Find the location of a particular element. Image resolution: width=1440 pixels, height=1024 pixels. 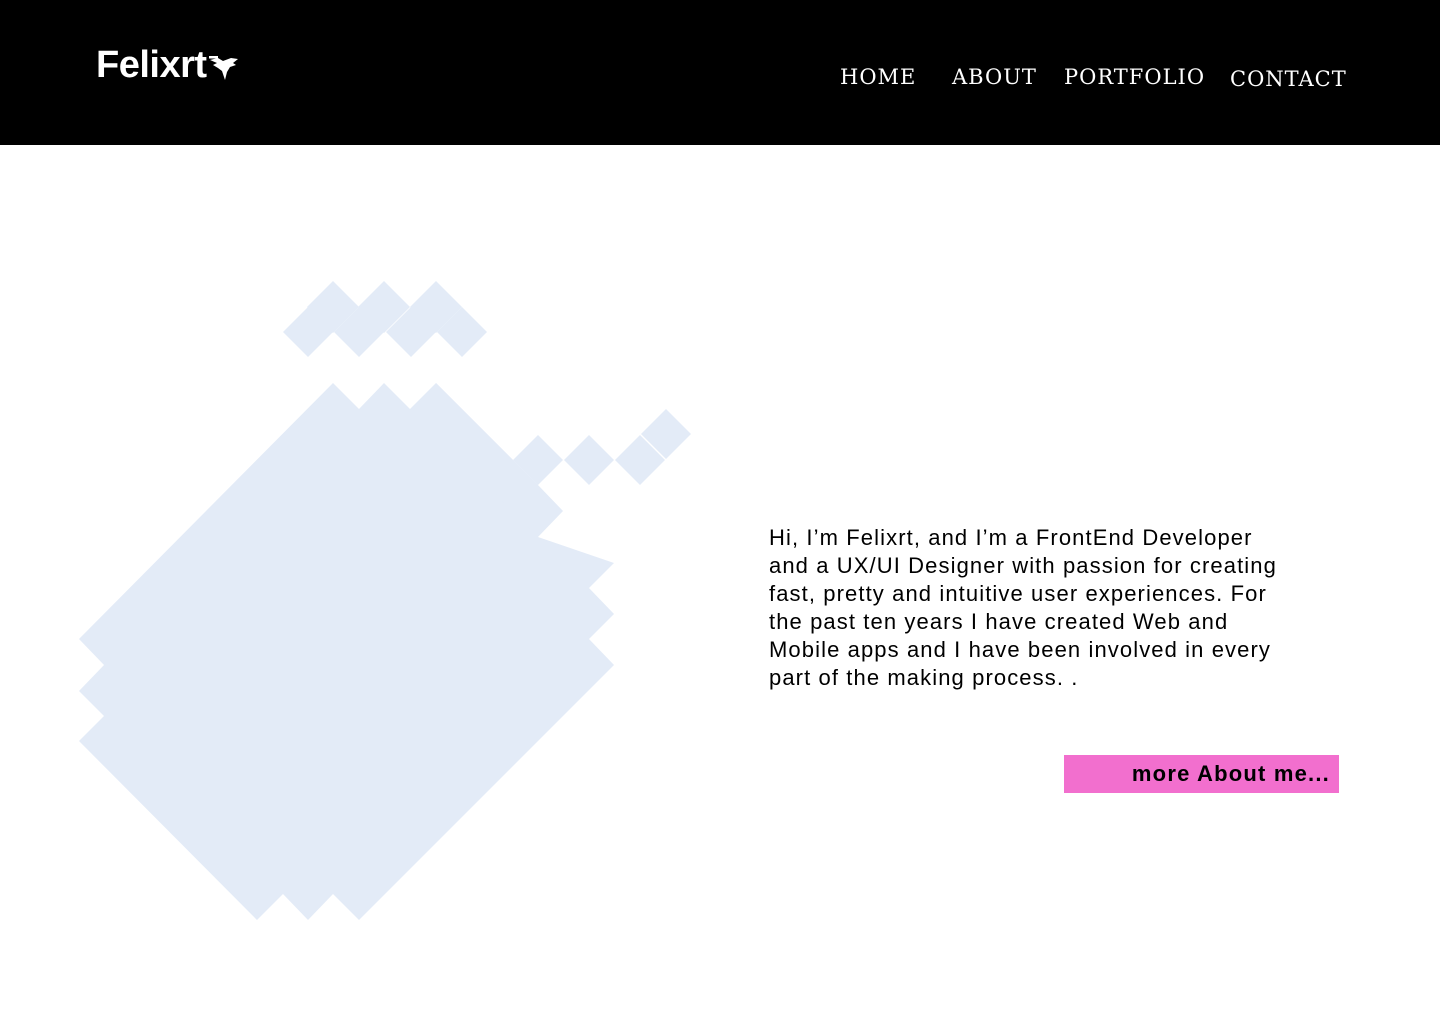

nav-home: HOME is located at coordinates (878, 77).